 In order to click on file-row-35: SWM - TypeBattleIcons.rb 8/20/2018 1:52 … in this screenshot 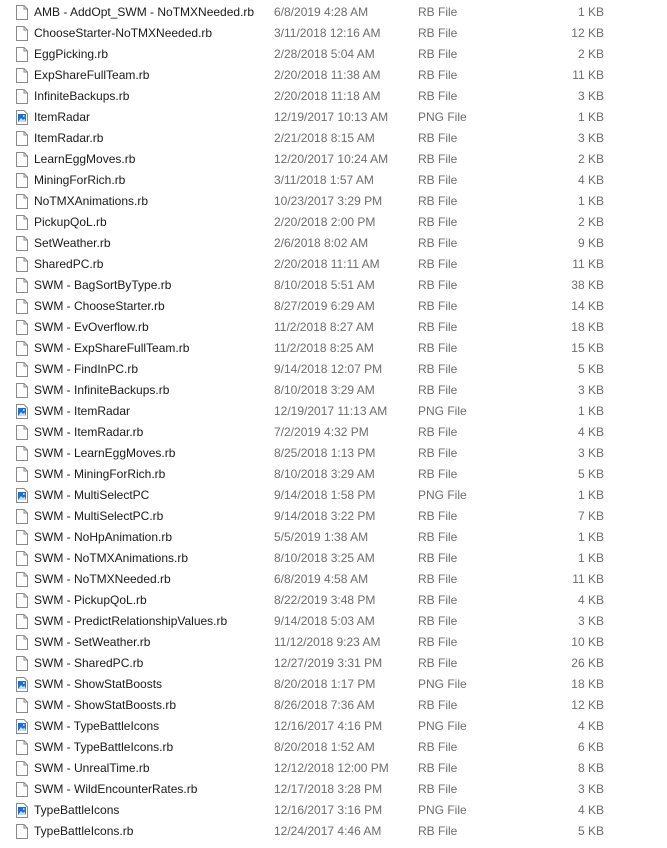, I will do `click(333, 747)`.